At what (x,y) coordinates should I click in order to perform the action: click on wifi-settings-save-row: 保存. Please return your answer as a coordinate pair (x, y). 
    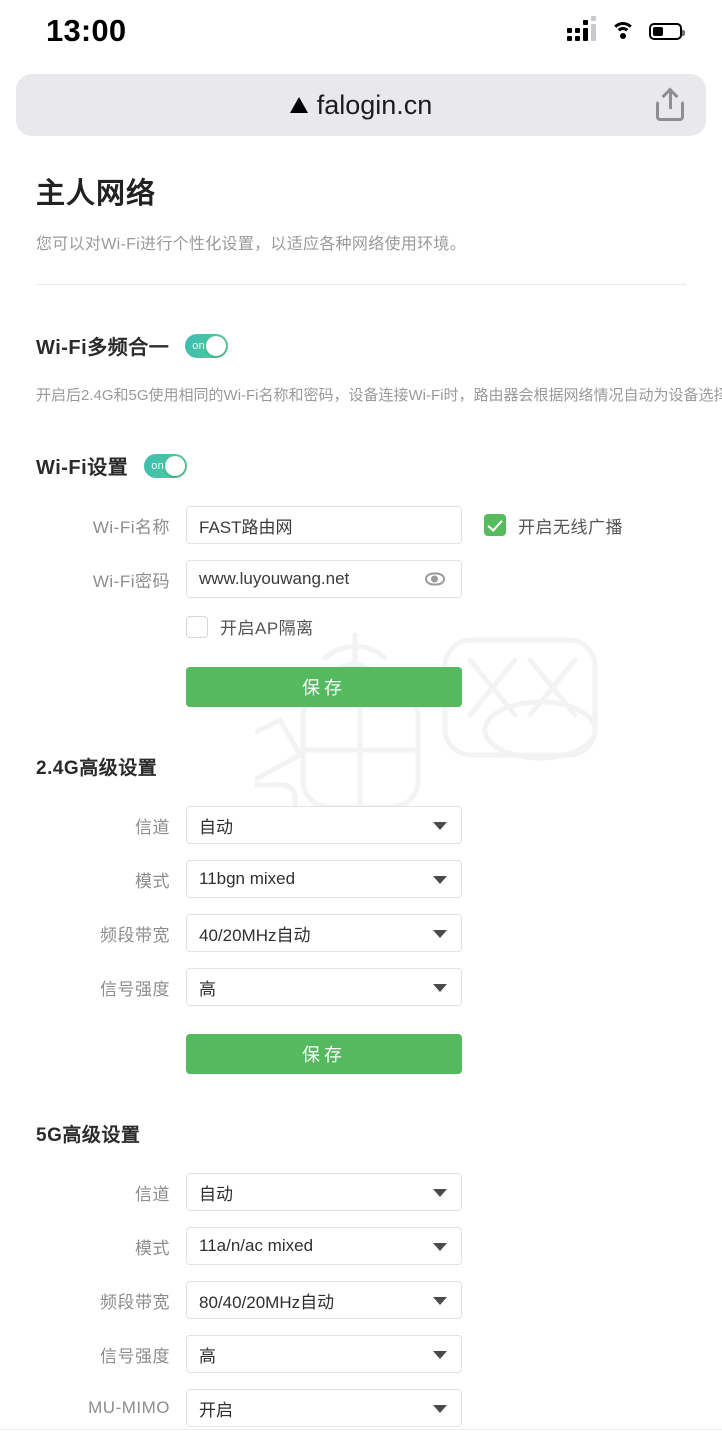
    Looking at the image, I should click on (361, 687).